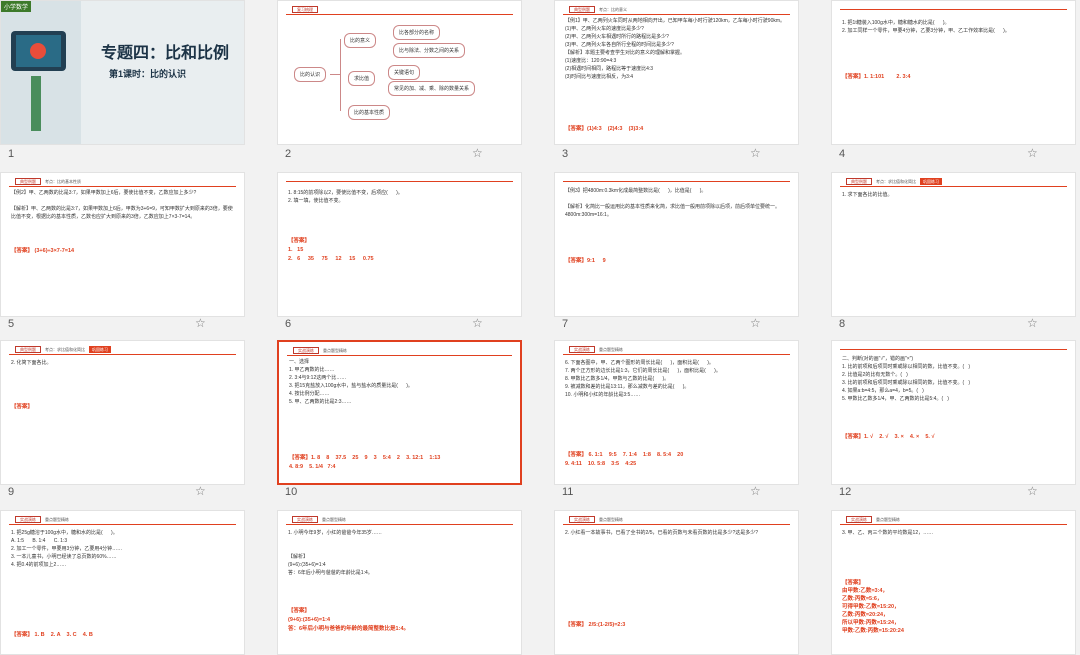 The height and width of the screenshot is (655, 1080). I want to click on slide-thumb-1: 小学数学 专题四：比和比例 第1课时：比的认识, so click(122, 72).